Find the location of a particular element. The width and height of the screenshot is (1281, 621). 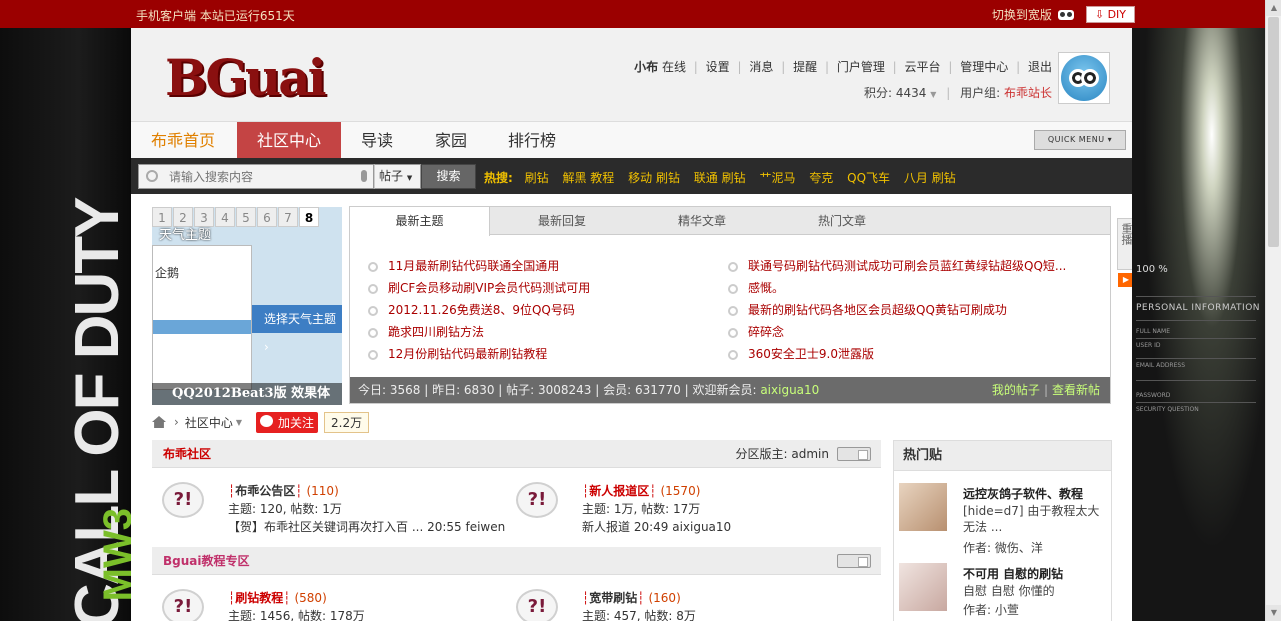

nav-home: 布乖首页 is located at coordinates (183, 140).